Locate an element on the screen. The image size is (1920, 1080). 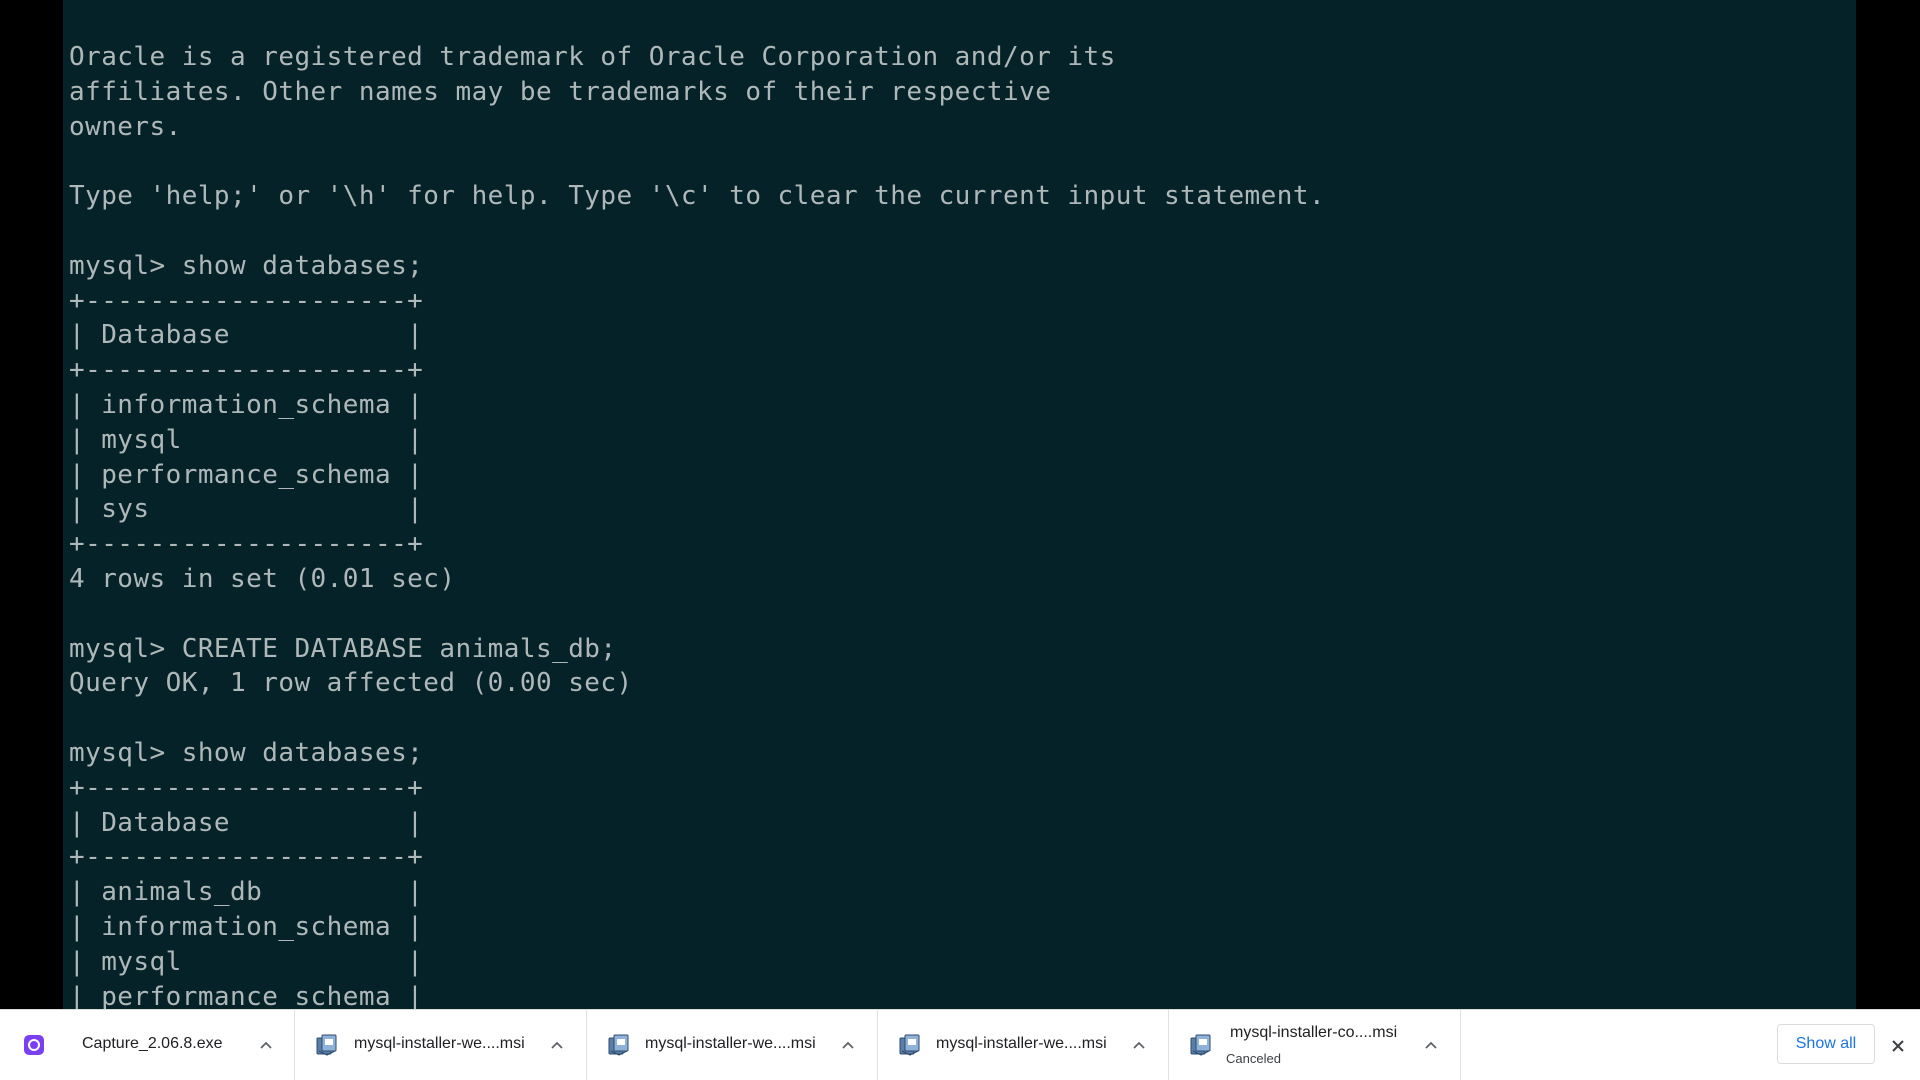
download-item: Capture_2.06.8.exe is located at coordinates (147, 1045).